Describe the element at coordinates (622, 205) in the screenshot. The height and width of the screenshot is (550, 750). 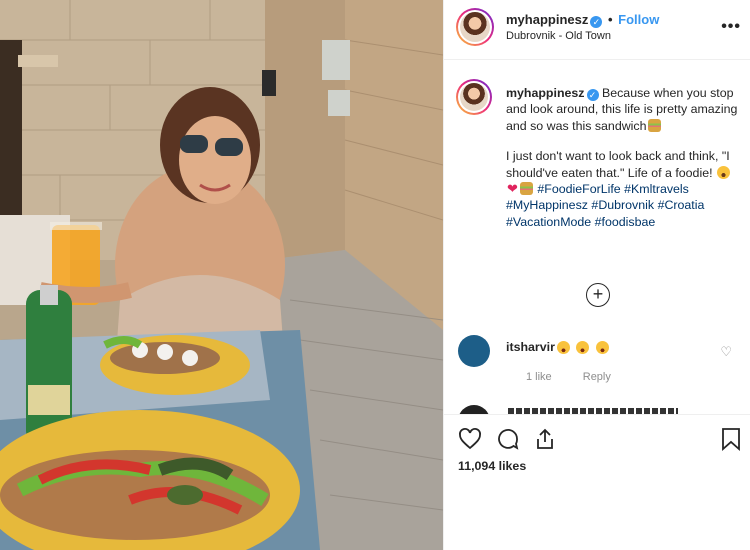
I see `hashtag-link: #Dubrovnik` at that location.